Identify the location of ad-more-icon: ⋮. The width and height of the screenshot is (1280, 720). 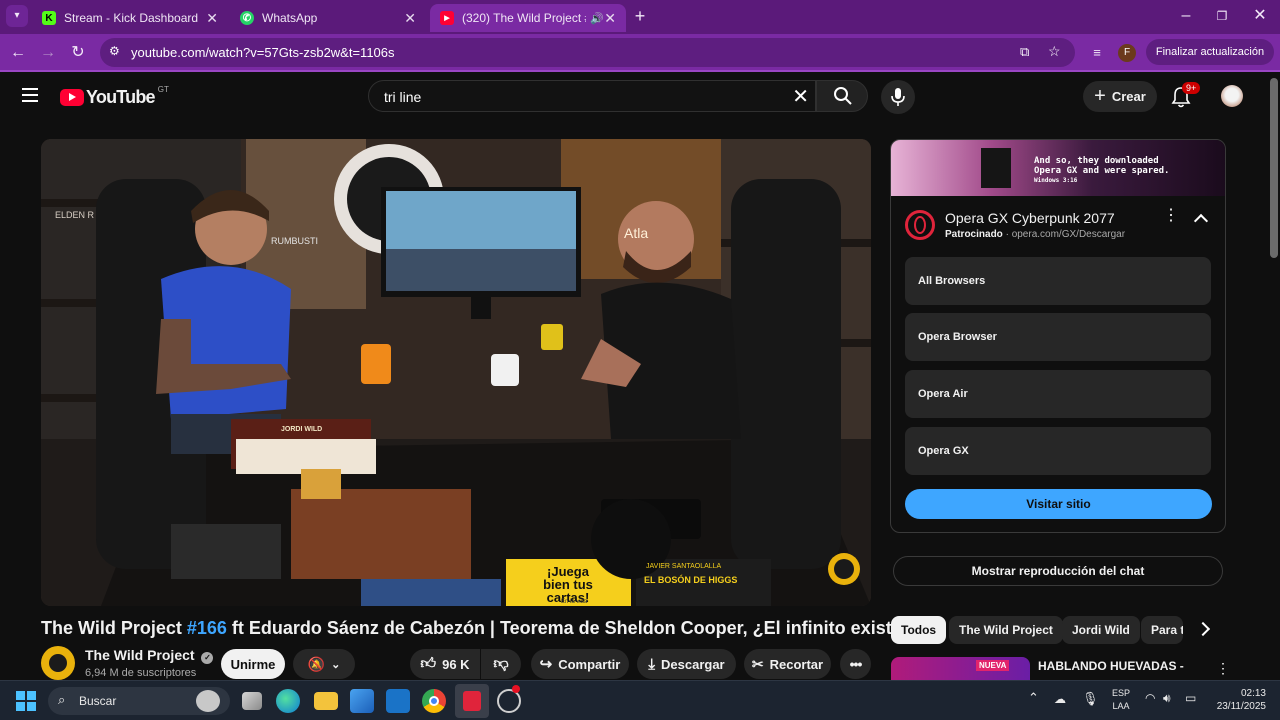
(1171, 216).